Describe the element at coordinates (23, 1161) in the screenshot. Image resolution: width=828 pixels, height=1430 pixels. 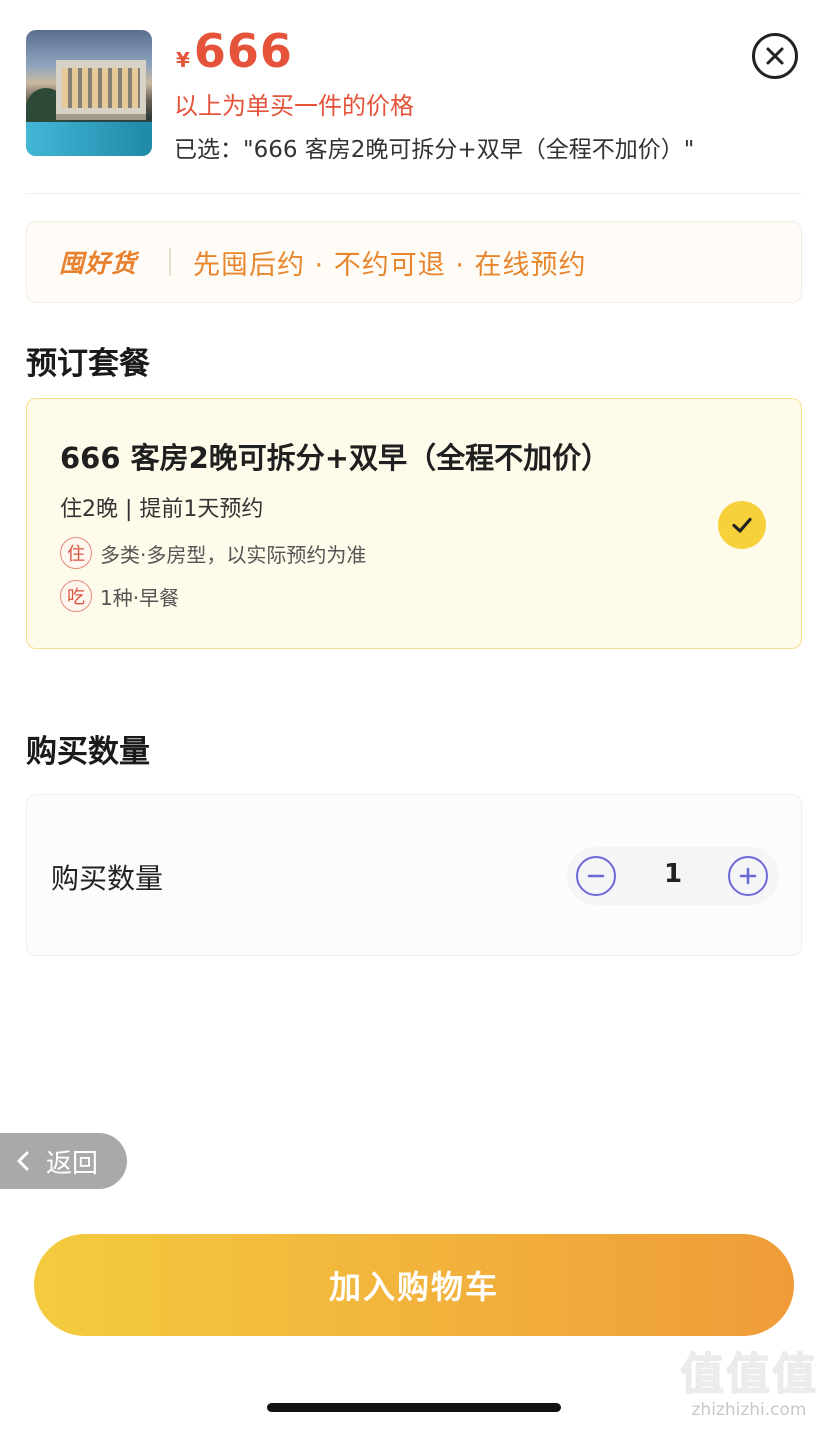
I see `chevron-left-icon` at that location.